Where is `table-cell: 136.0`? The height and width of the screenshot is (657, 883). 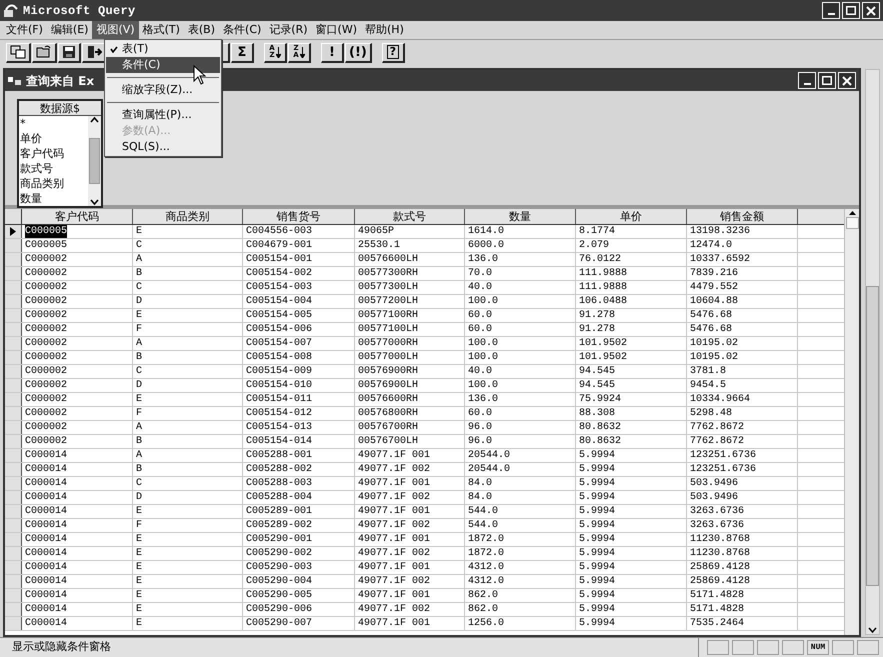 table-cell: 136.0 is located at coordinates (520, 399).